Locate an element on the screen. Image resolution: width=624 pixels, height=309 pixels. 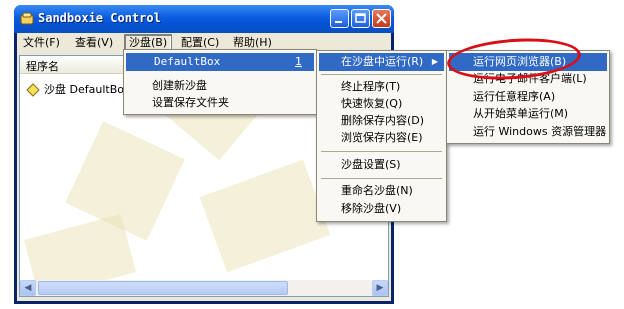
horizontal-scrollbar: ◀ ▶ is located at coordinates (204, 288).